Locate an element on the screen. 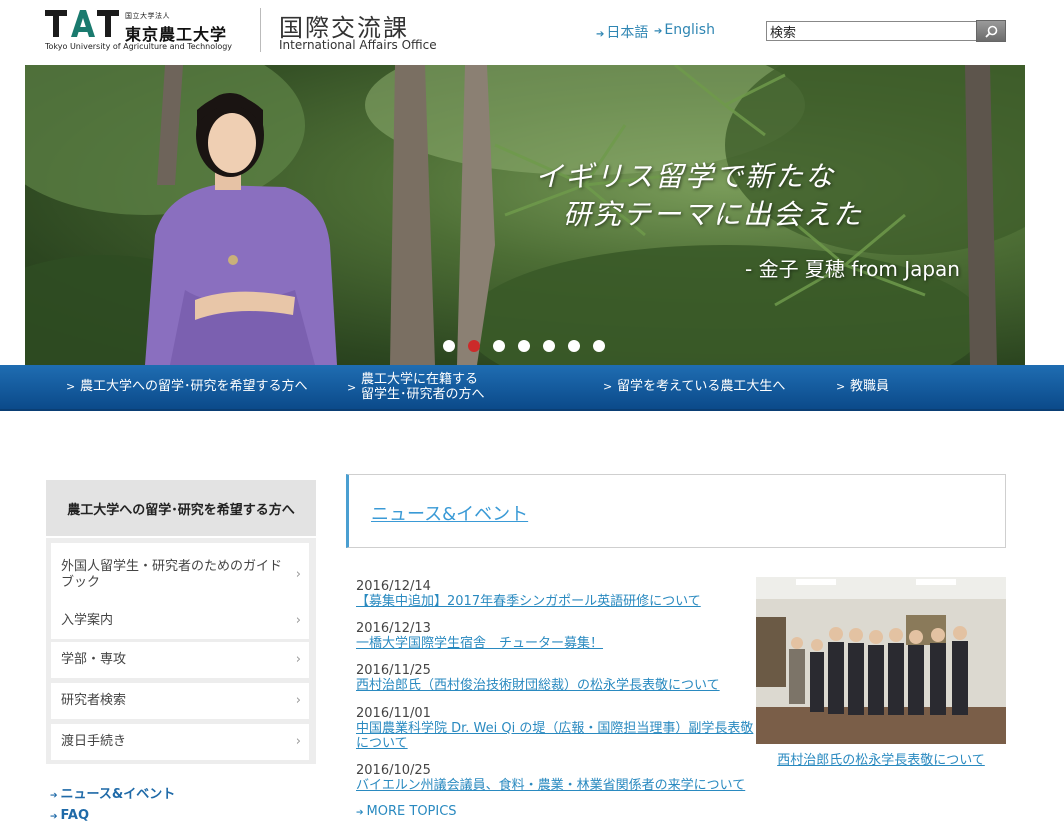 This screenshot has width=1064, height=834. office-title-en: International Affairs Office is located at coordinates (358, 45).